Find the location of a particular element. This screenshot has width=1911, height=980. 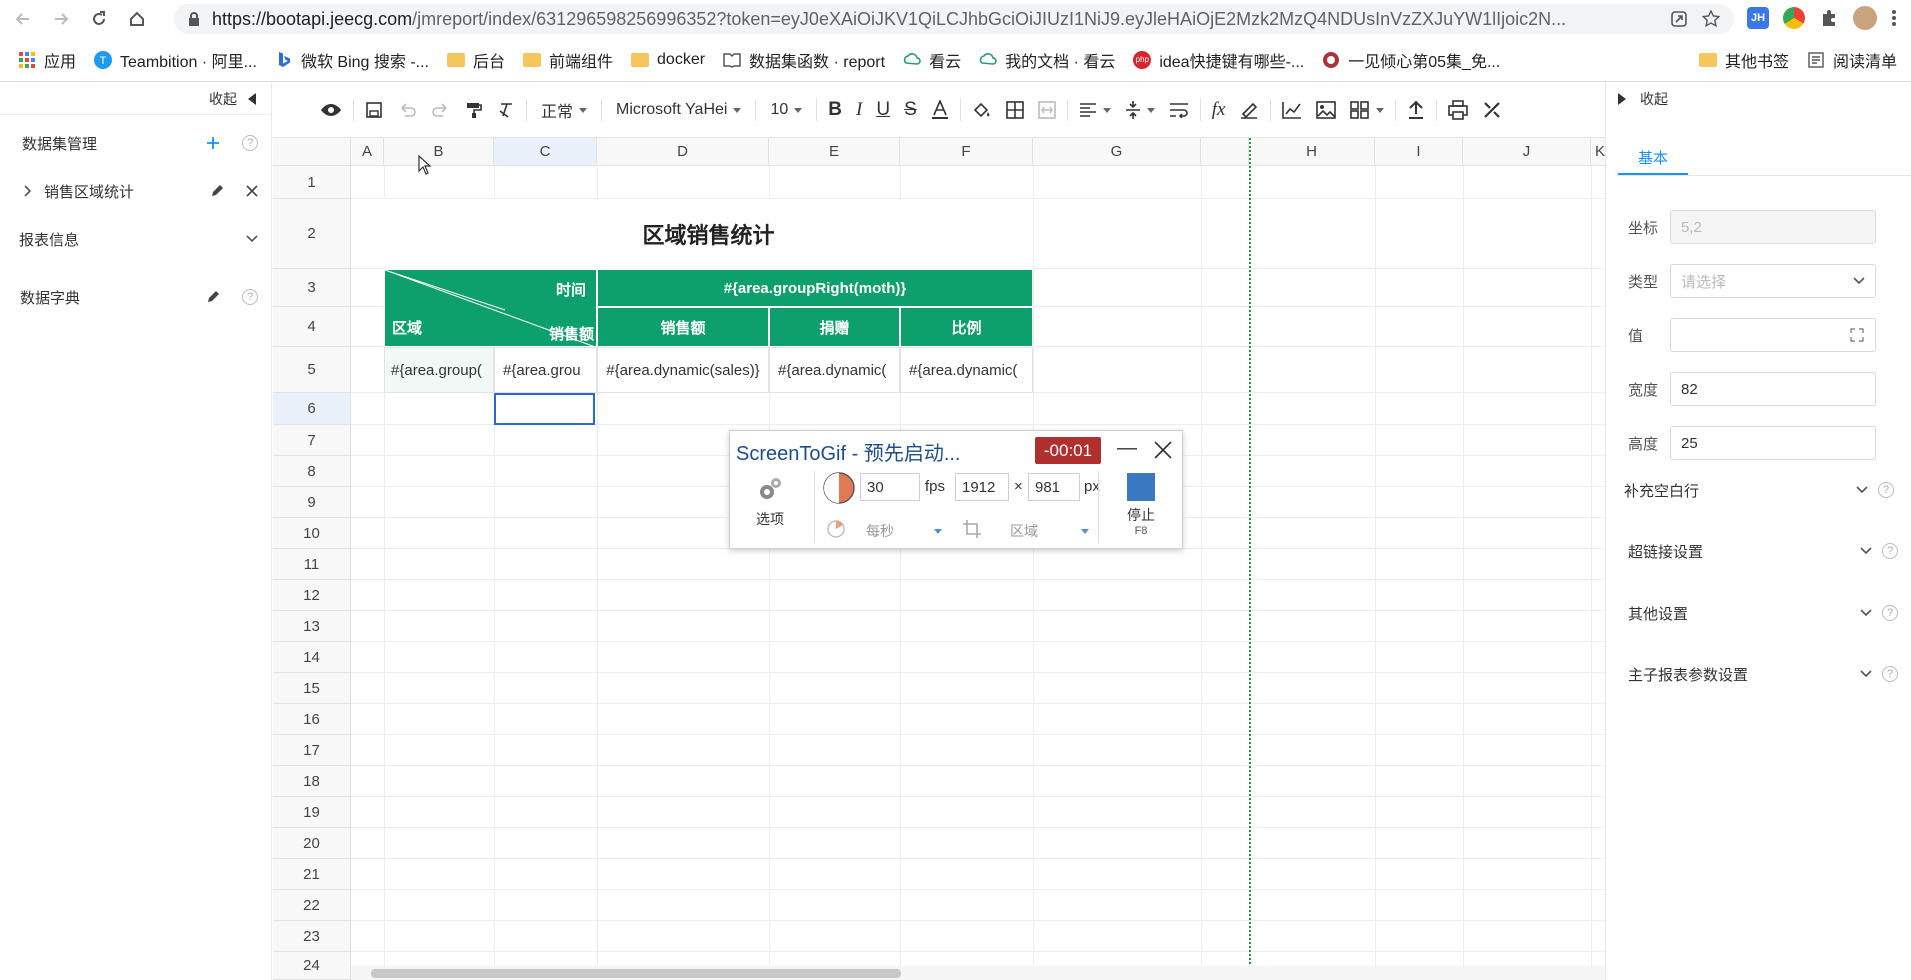

row-header: 24 is located at coordinates (312, 966).